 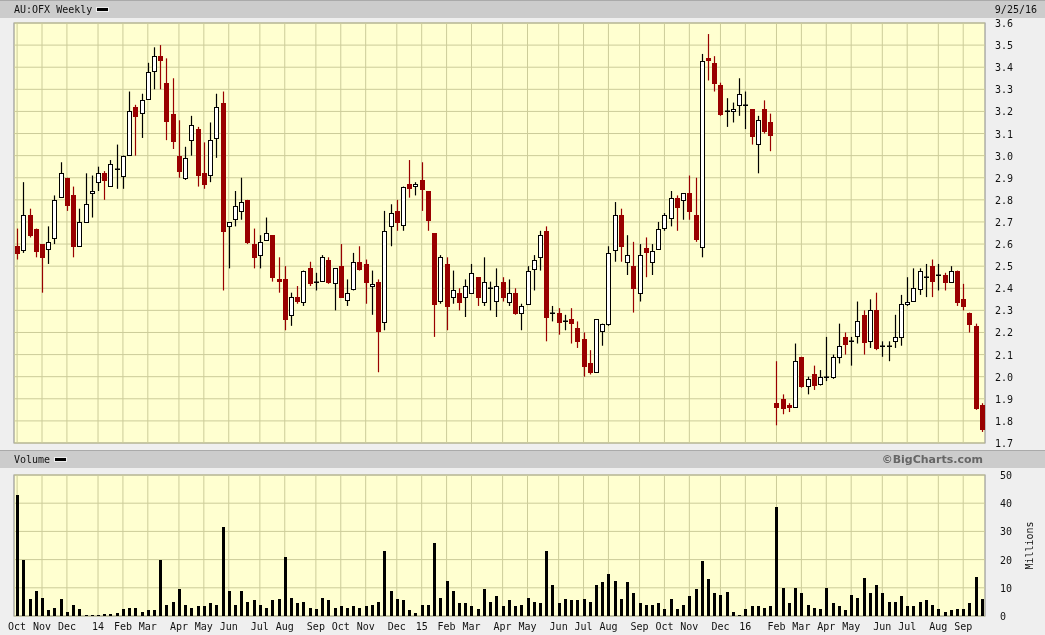 What do you see at coordinates (1006, 560) in the screenshot?
I see `axis-label: 20` at bounding box center [1006, 560].